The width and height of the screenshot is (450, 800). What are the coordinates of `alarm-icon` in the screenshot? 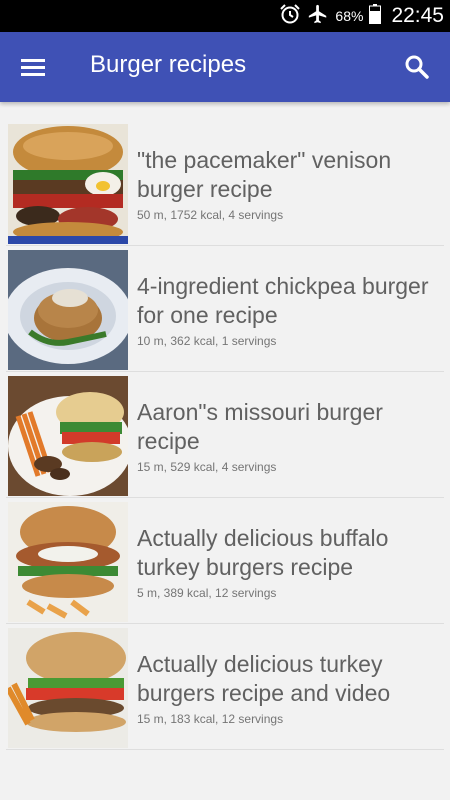 It's located at (290, 16).